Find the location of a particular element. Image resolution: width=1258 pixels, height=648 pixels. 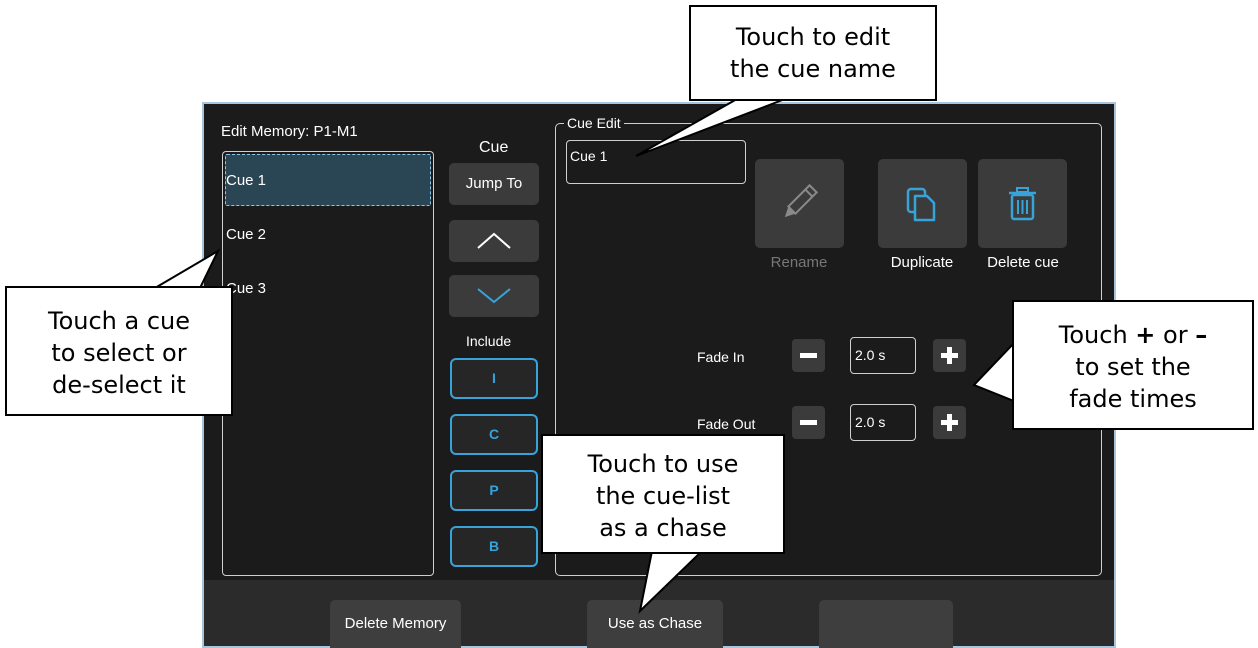

callout-prefix: Touch is located at coordinates (1097, 335).